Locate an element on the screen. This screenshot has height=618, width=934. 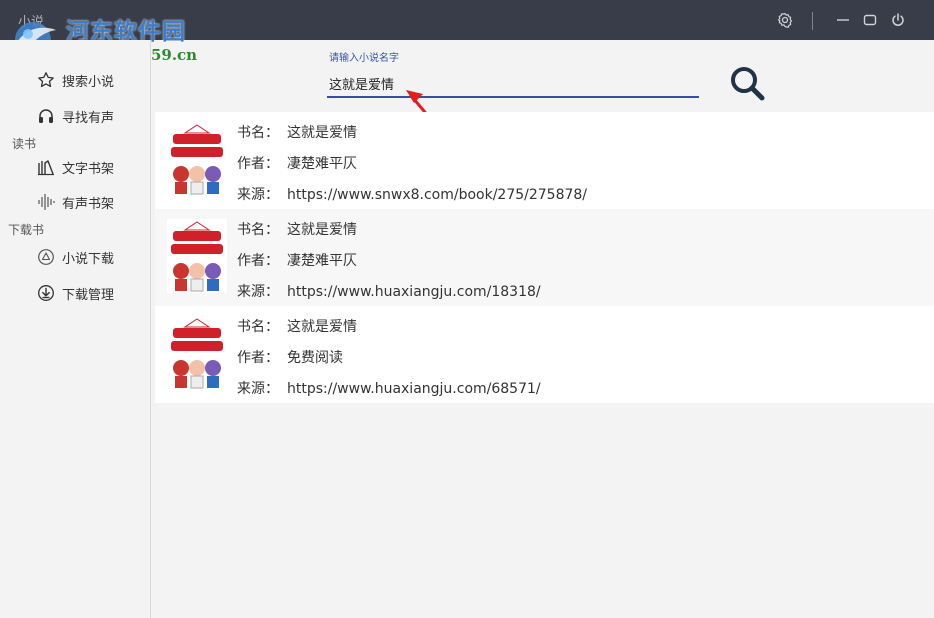
waveform-icon is located at coordinates (46, 202).